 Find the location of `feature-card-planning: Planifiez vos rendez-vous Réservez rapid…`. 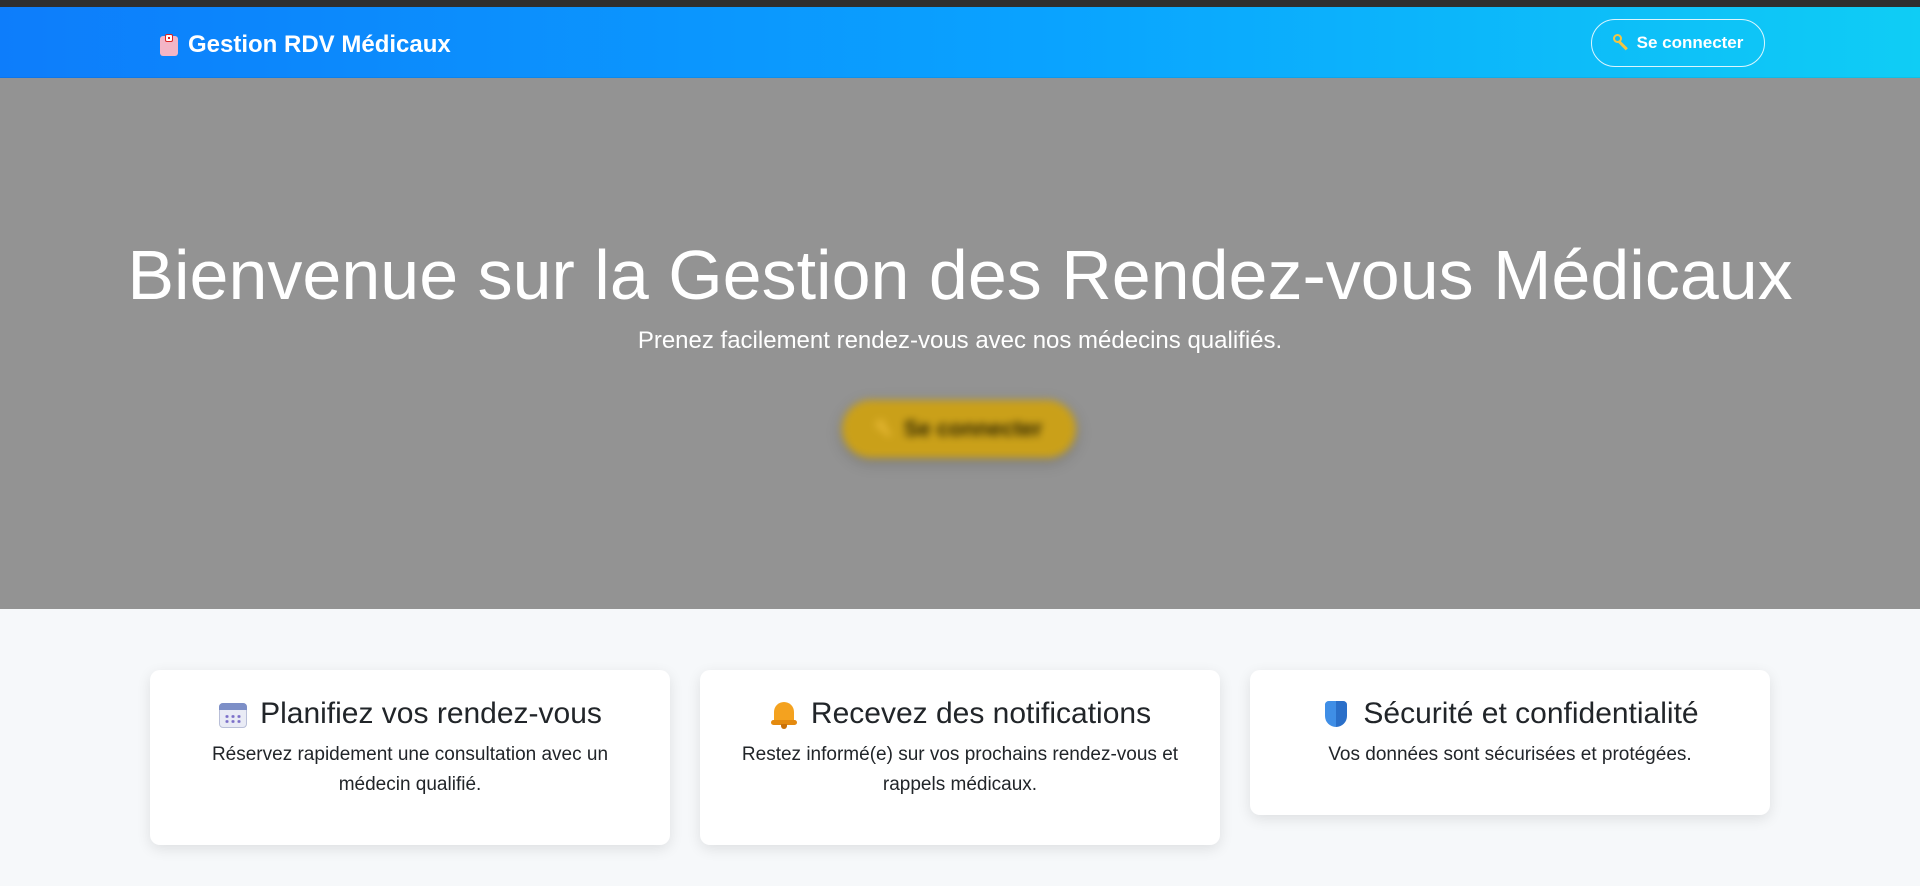

feature-card-planning: Planifiez vos rendez-vous Réservez rapid… is located at coordinates (410, 757).